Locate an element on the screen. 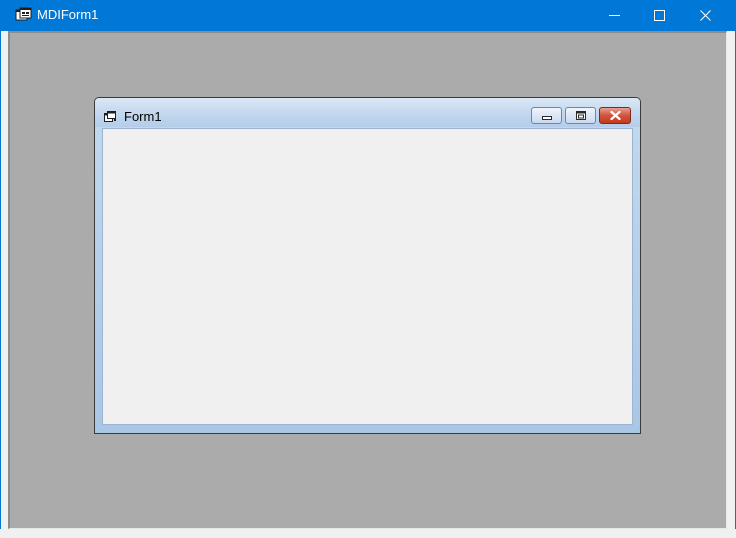 This screenshot has height=538, width=736. child-restore-button is located at coordinates (580, 115).